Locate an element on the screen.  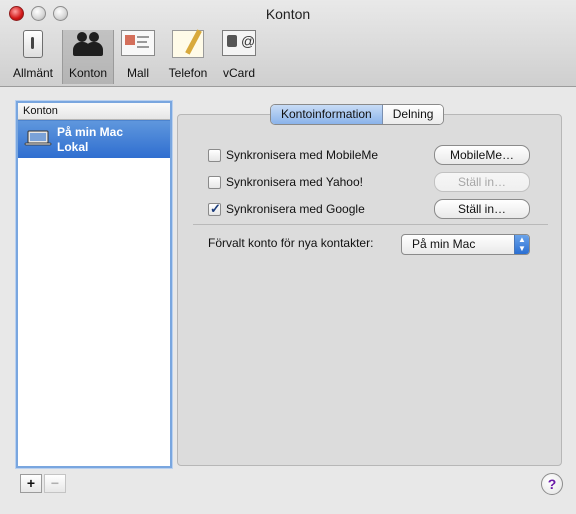
laptop-icon is located at coordinates (38, 138).